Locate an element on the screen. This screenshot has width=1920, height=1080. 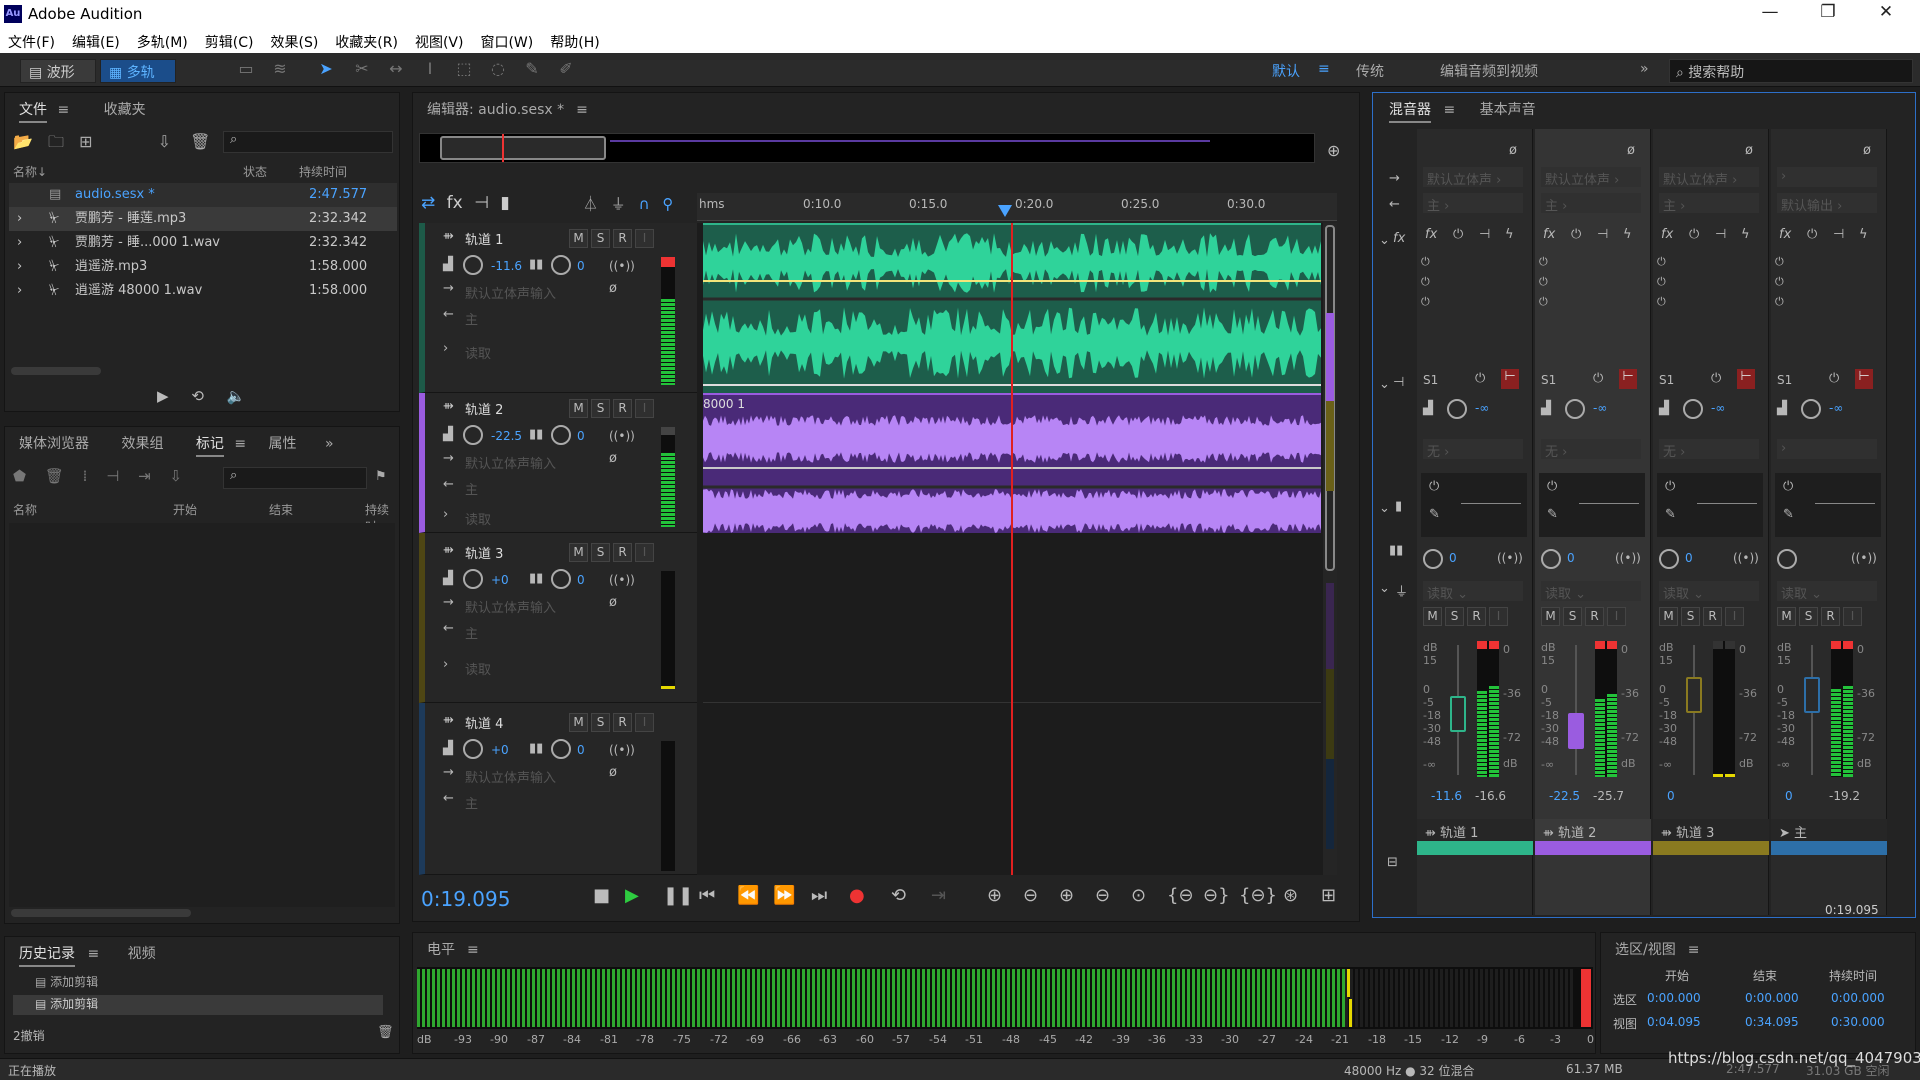
time-ruler: hms 0:10.0 0:15.0 0:20.0 0:25.0 0:30.0 is located at coordinates (1017, 207).